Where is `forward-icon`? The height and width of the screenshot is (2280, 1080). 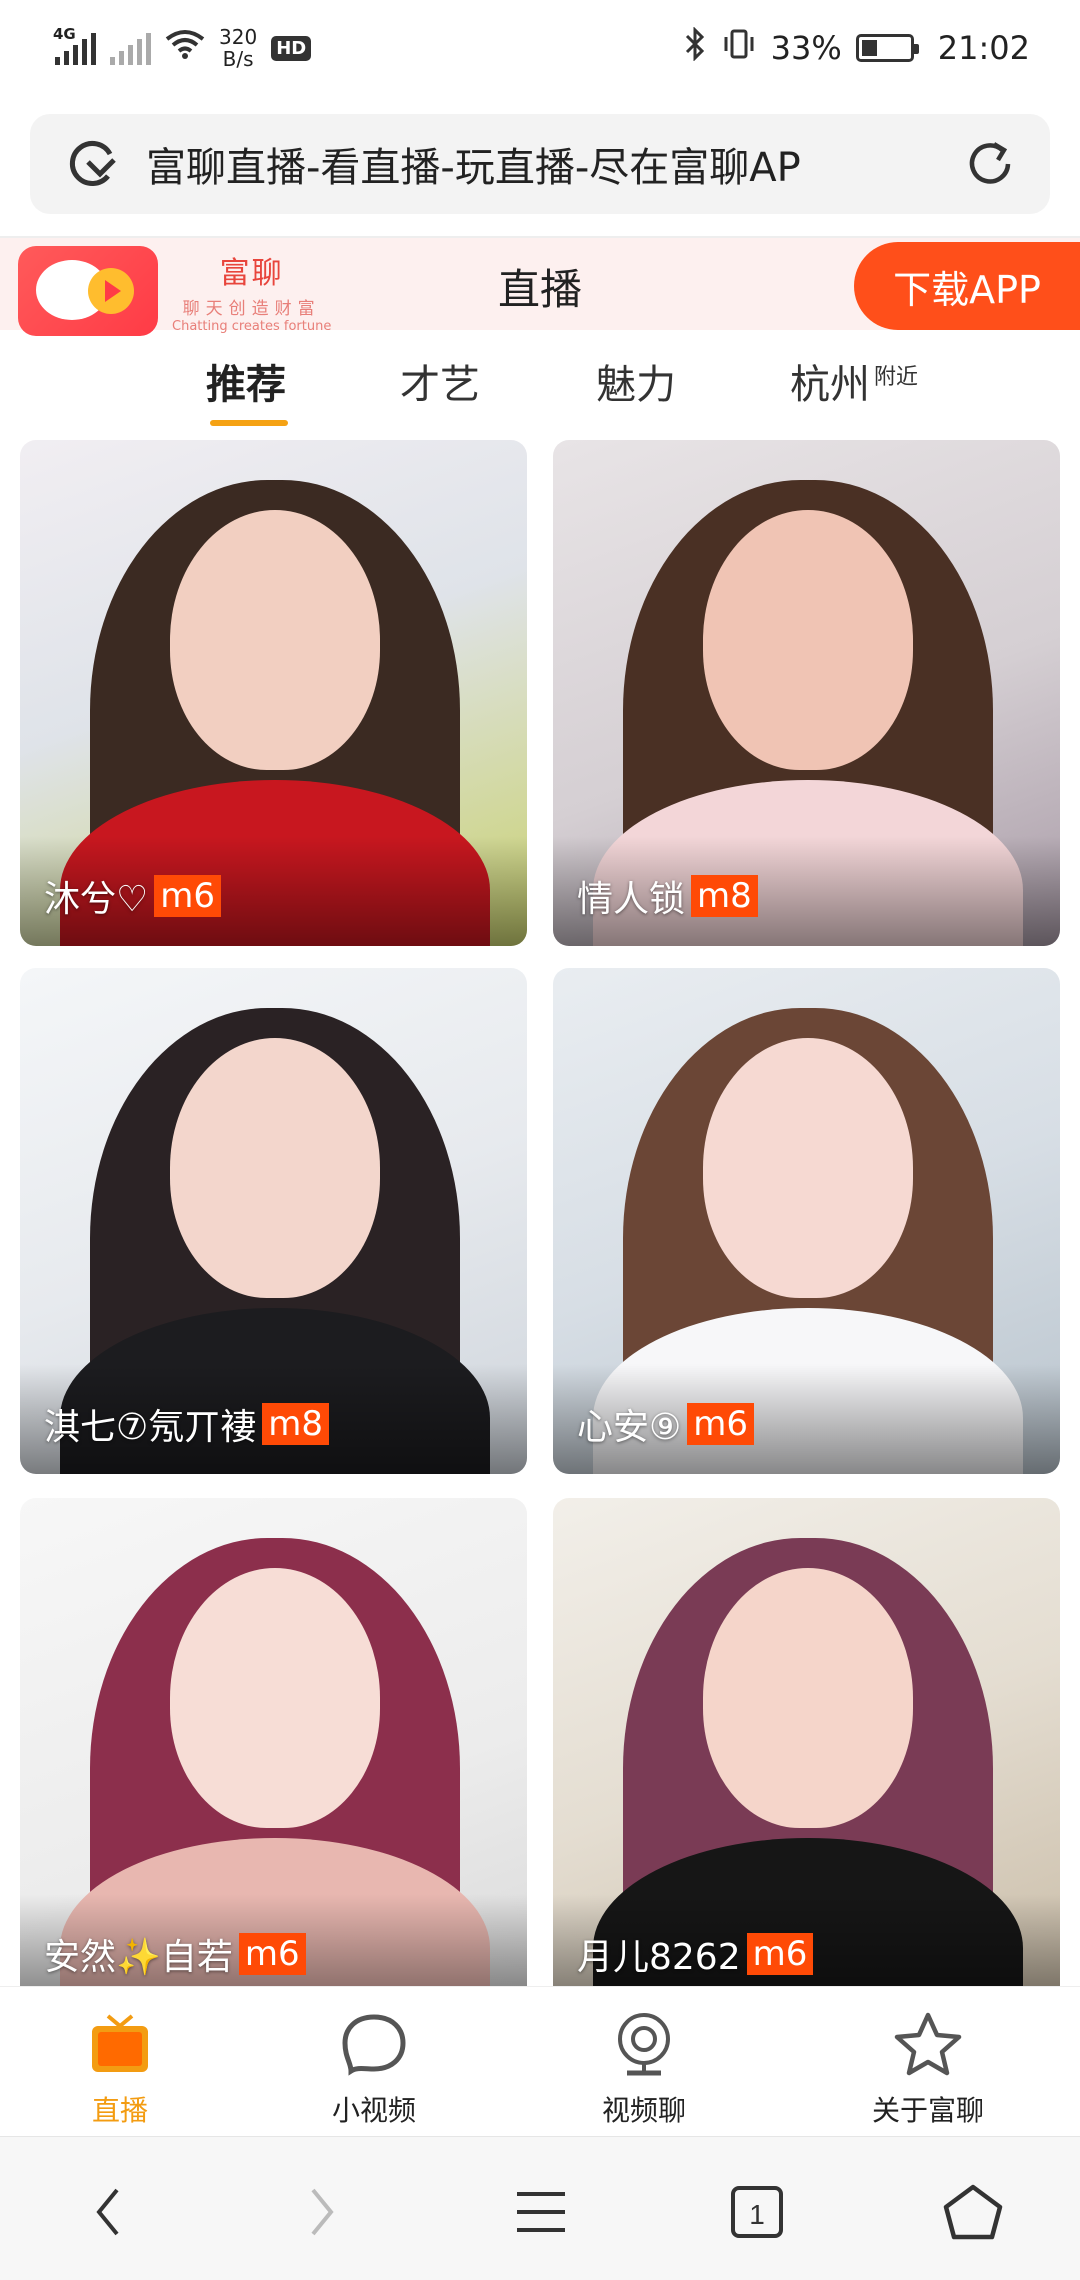 forward-icon is located at coordinates (323, 2212).